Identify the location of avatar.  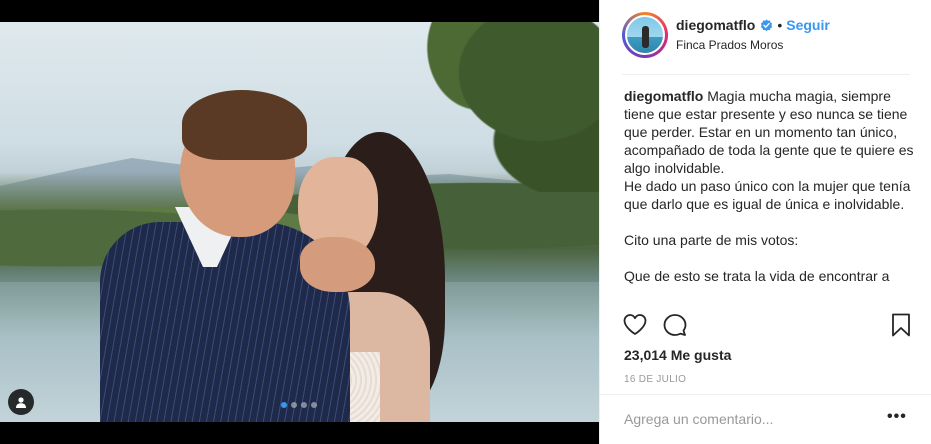
(645, 35).